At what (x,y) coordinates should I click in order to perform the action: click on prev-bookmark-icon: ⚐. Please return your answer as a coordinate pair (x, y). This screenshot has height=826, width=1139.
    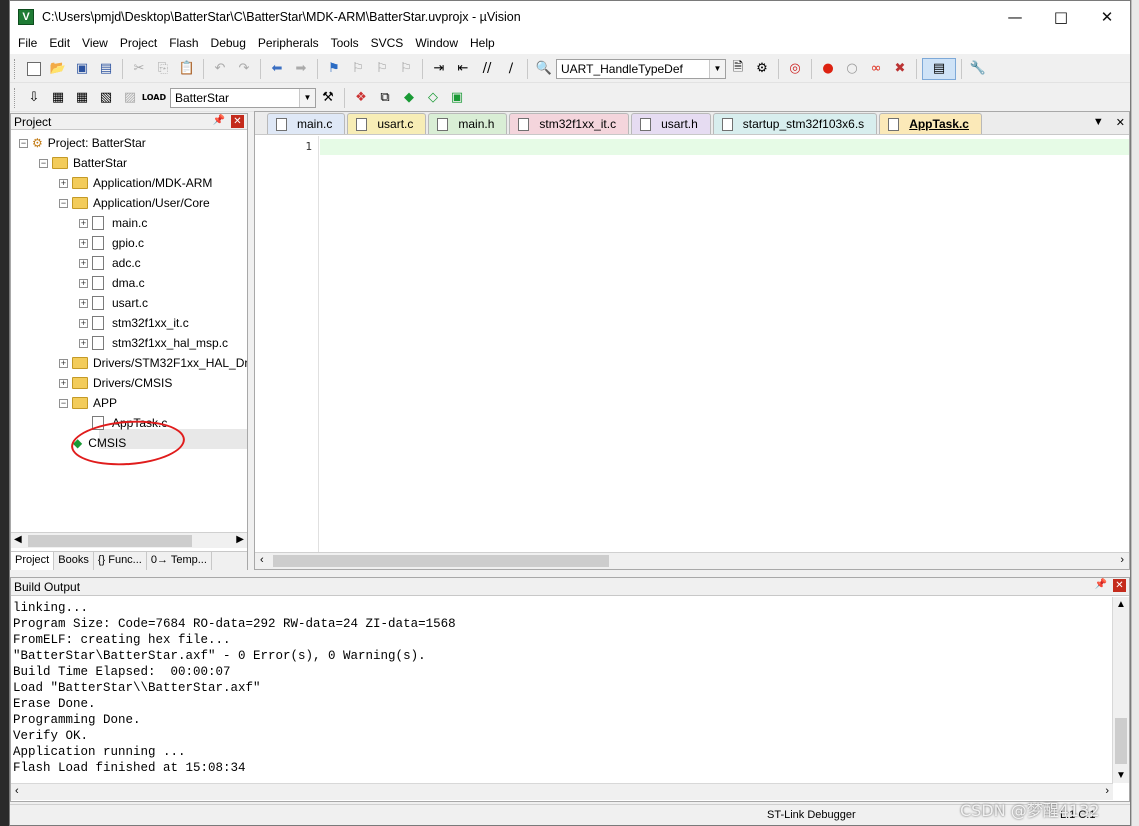
    Looking at the image, I should click on (358, 69).